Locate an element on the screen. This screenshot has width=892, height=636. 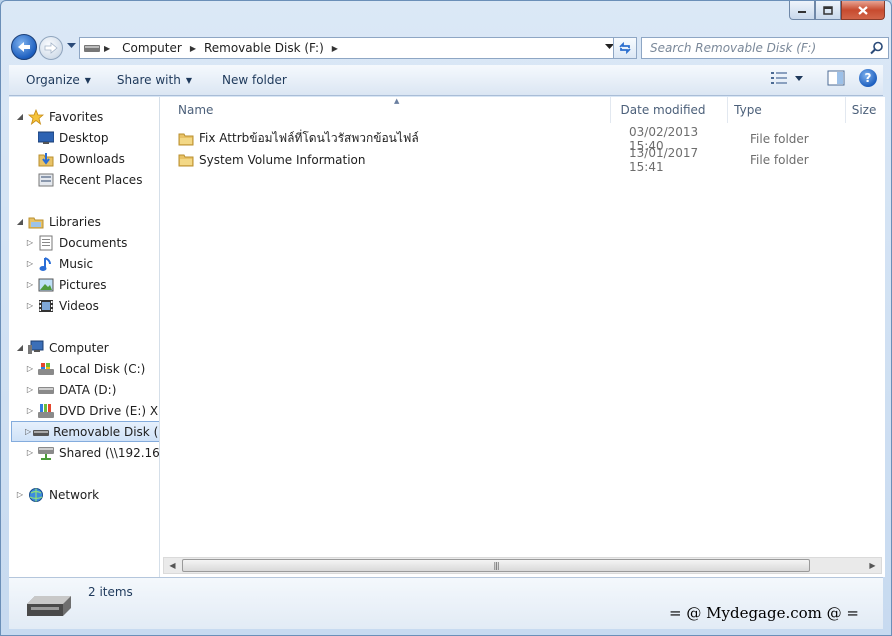
tree-item-removable-disk-f: ▷ Removable Disk (F: is located at coordinates (85, 431).